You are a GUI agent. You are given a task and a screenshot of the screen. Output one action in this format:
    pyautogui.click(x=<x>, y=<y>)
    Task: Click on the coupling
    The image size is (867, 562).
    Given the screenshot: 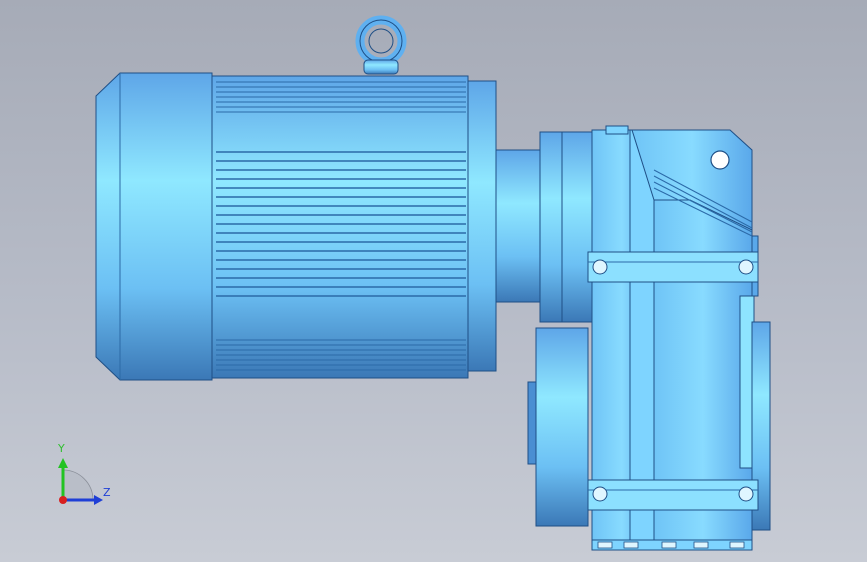 What is the action you would take?
    pyautogui.click(x=544, y=227)
    